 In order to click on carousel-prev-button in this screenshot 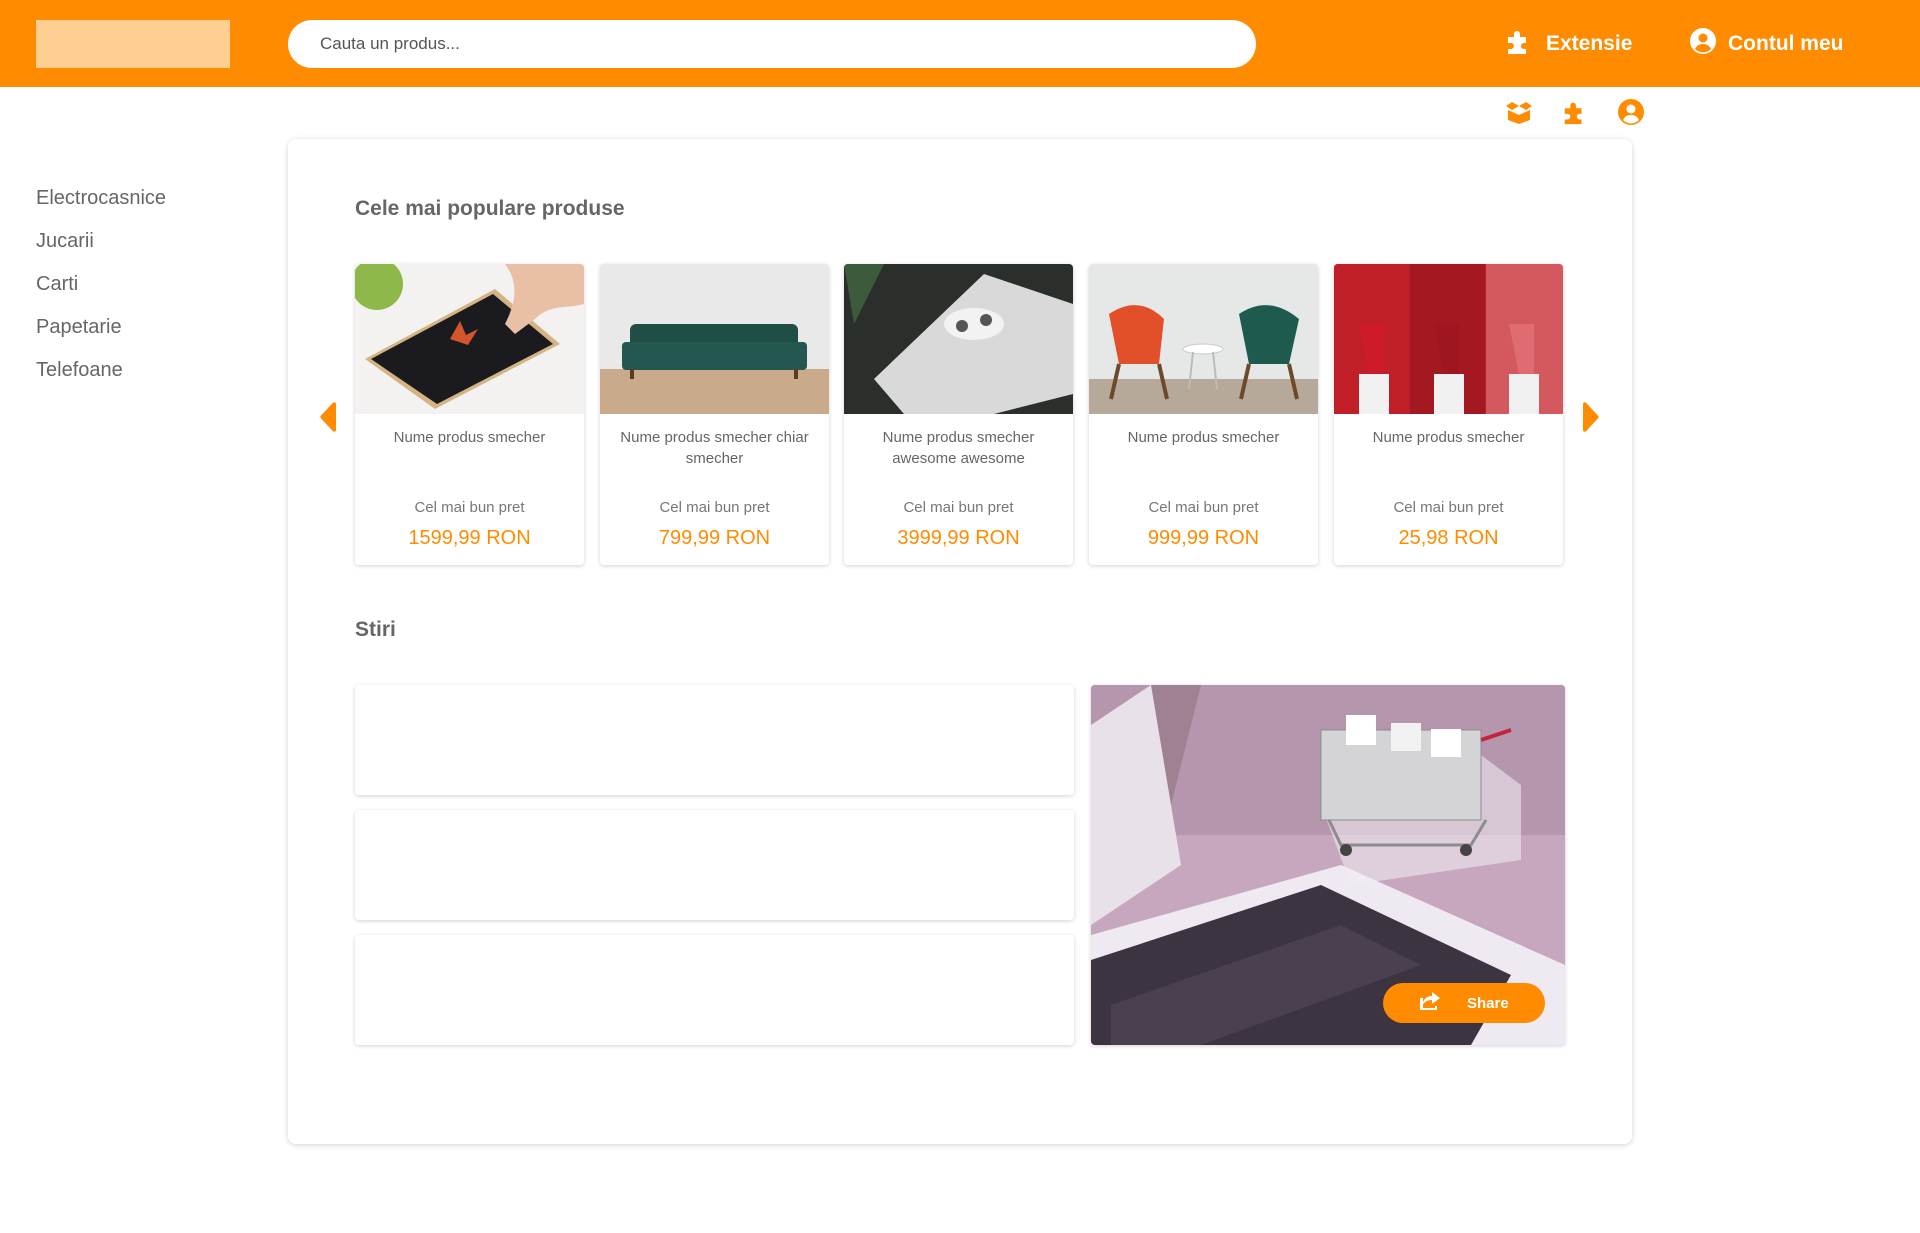, I will do `click(329, 417)`.